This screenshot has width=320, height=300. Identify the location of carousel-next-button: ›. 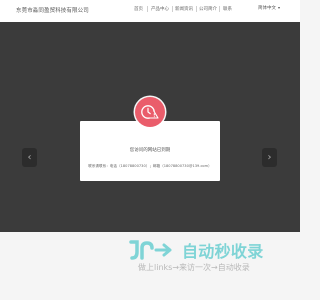
(269, 157).